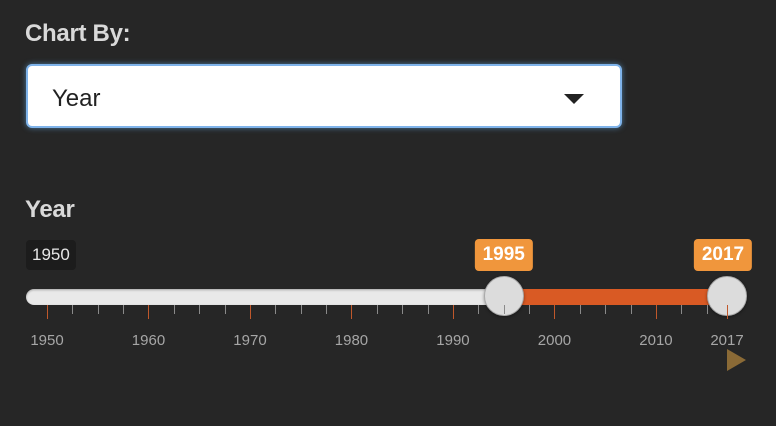  What do you see at coordinates (388, 315) in the screenshot?
I see `slider-ticks` at bounding box center [388, 315].